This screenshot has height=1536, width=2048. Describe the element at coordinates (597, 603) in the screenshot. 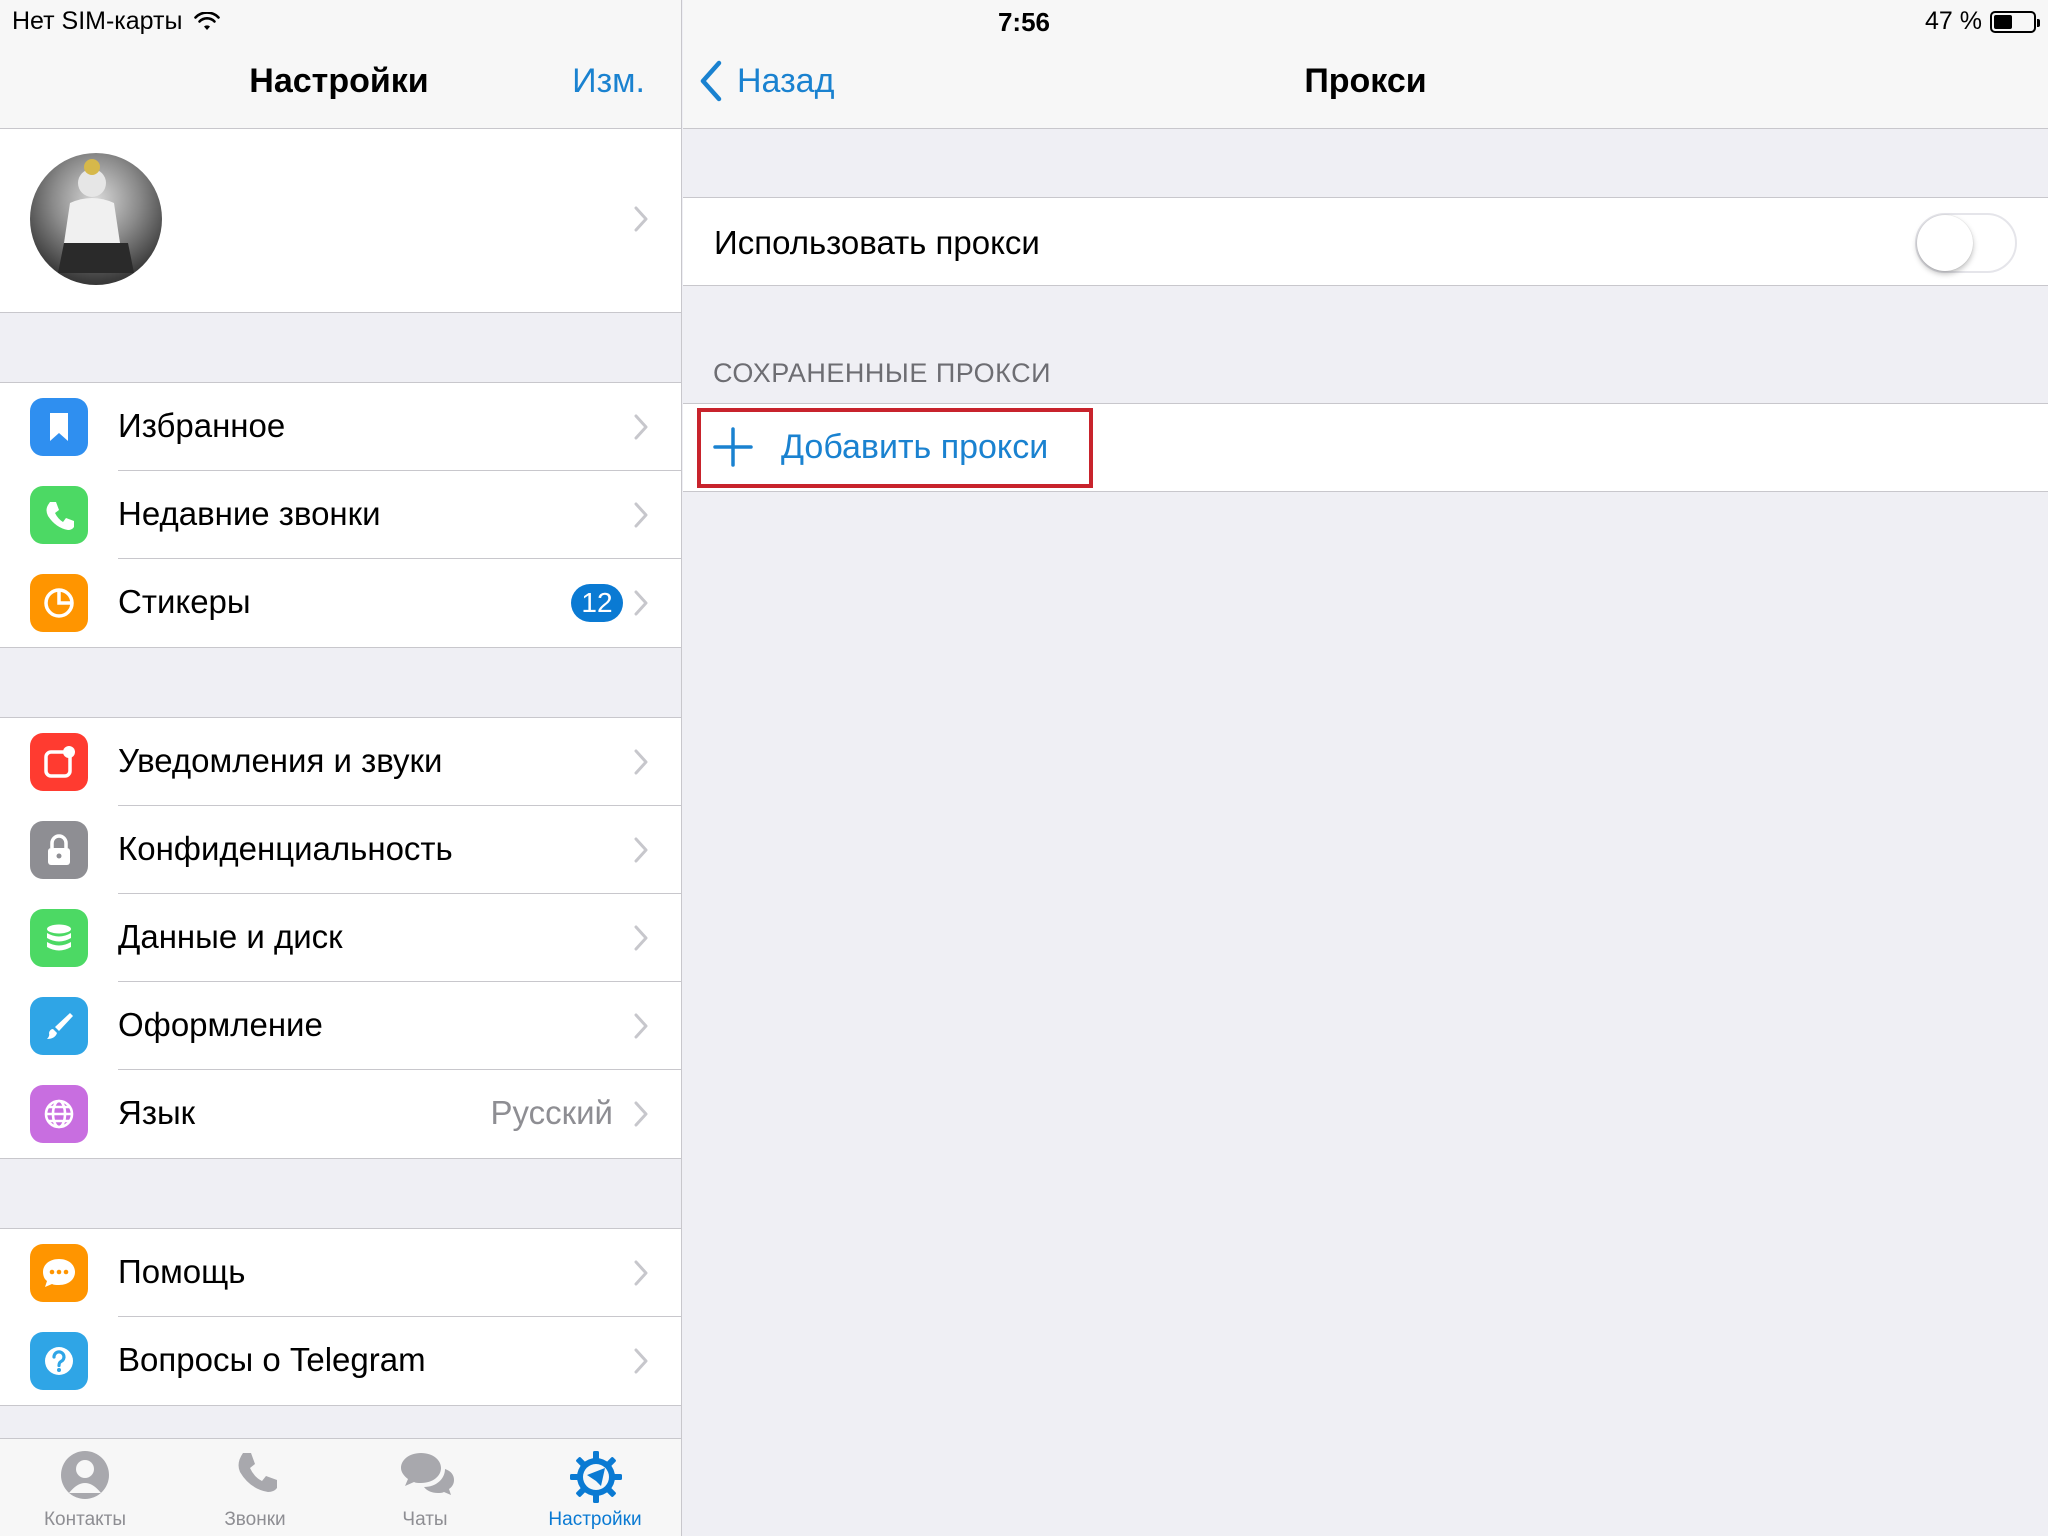

I see `stickers-badge: 12` at that location.